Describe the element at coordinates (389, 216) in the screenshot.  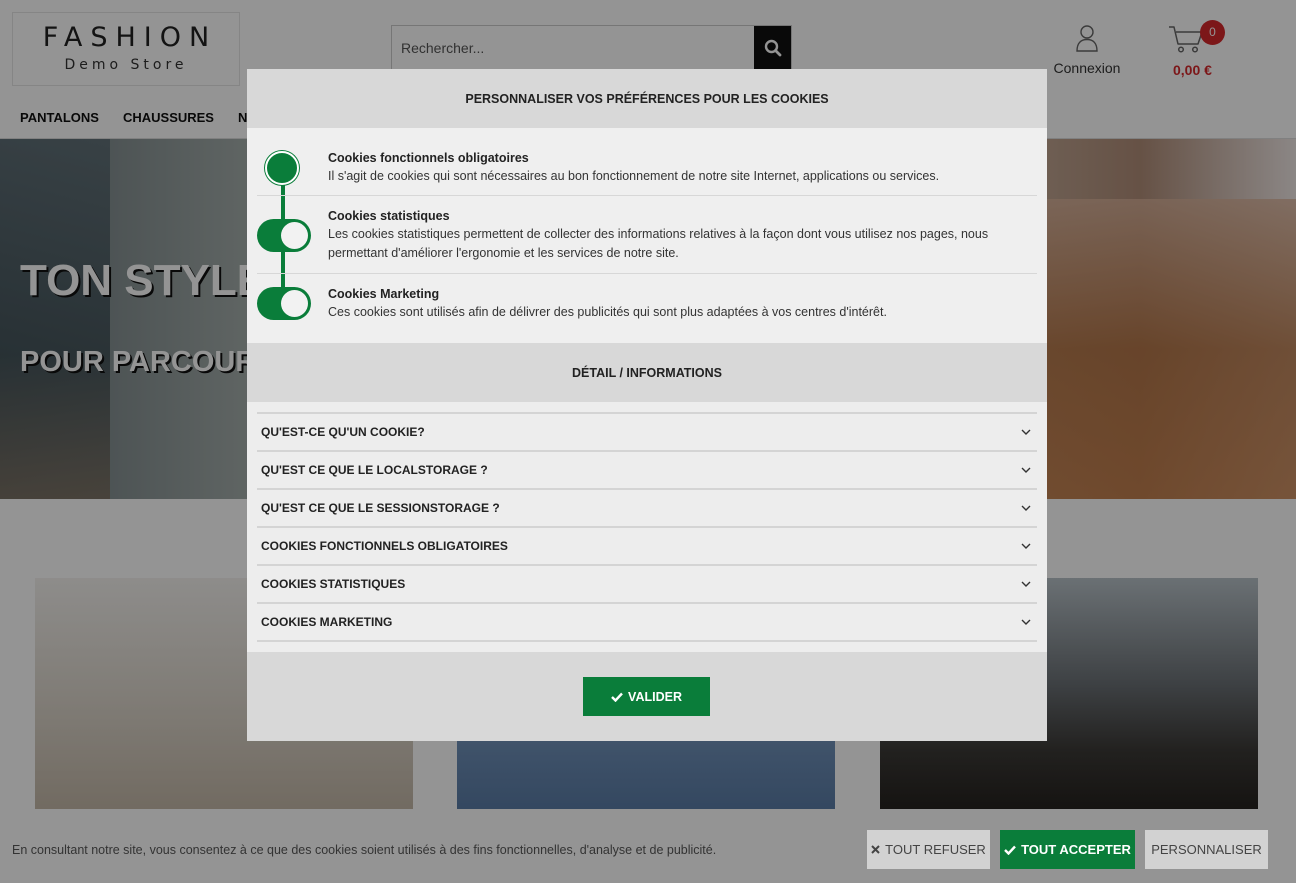
I see `preference-title: Cookies statistiques` at that location.